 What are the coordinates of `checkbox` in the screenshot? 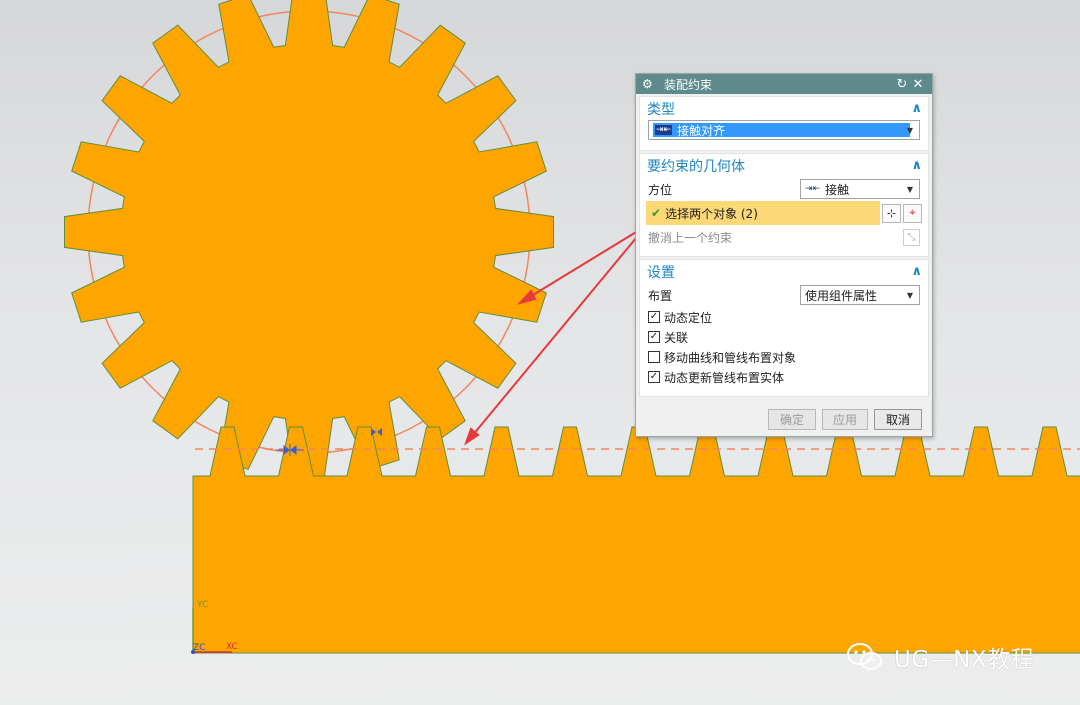 It's located at (654, 357).